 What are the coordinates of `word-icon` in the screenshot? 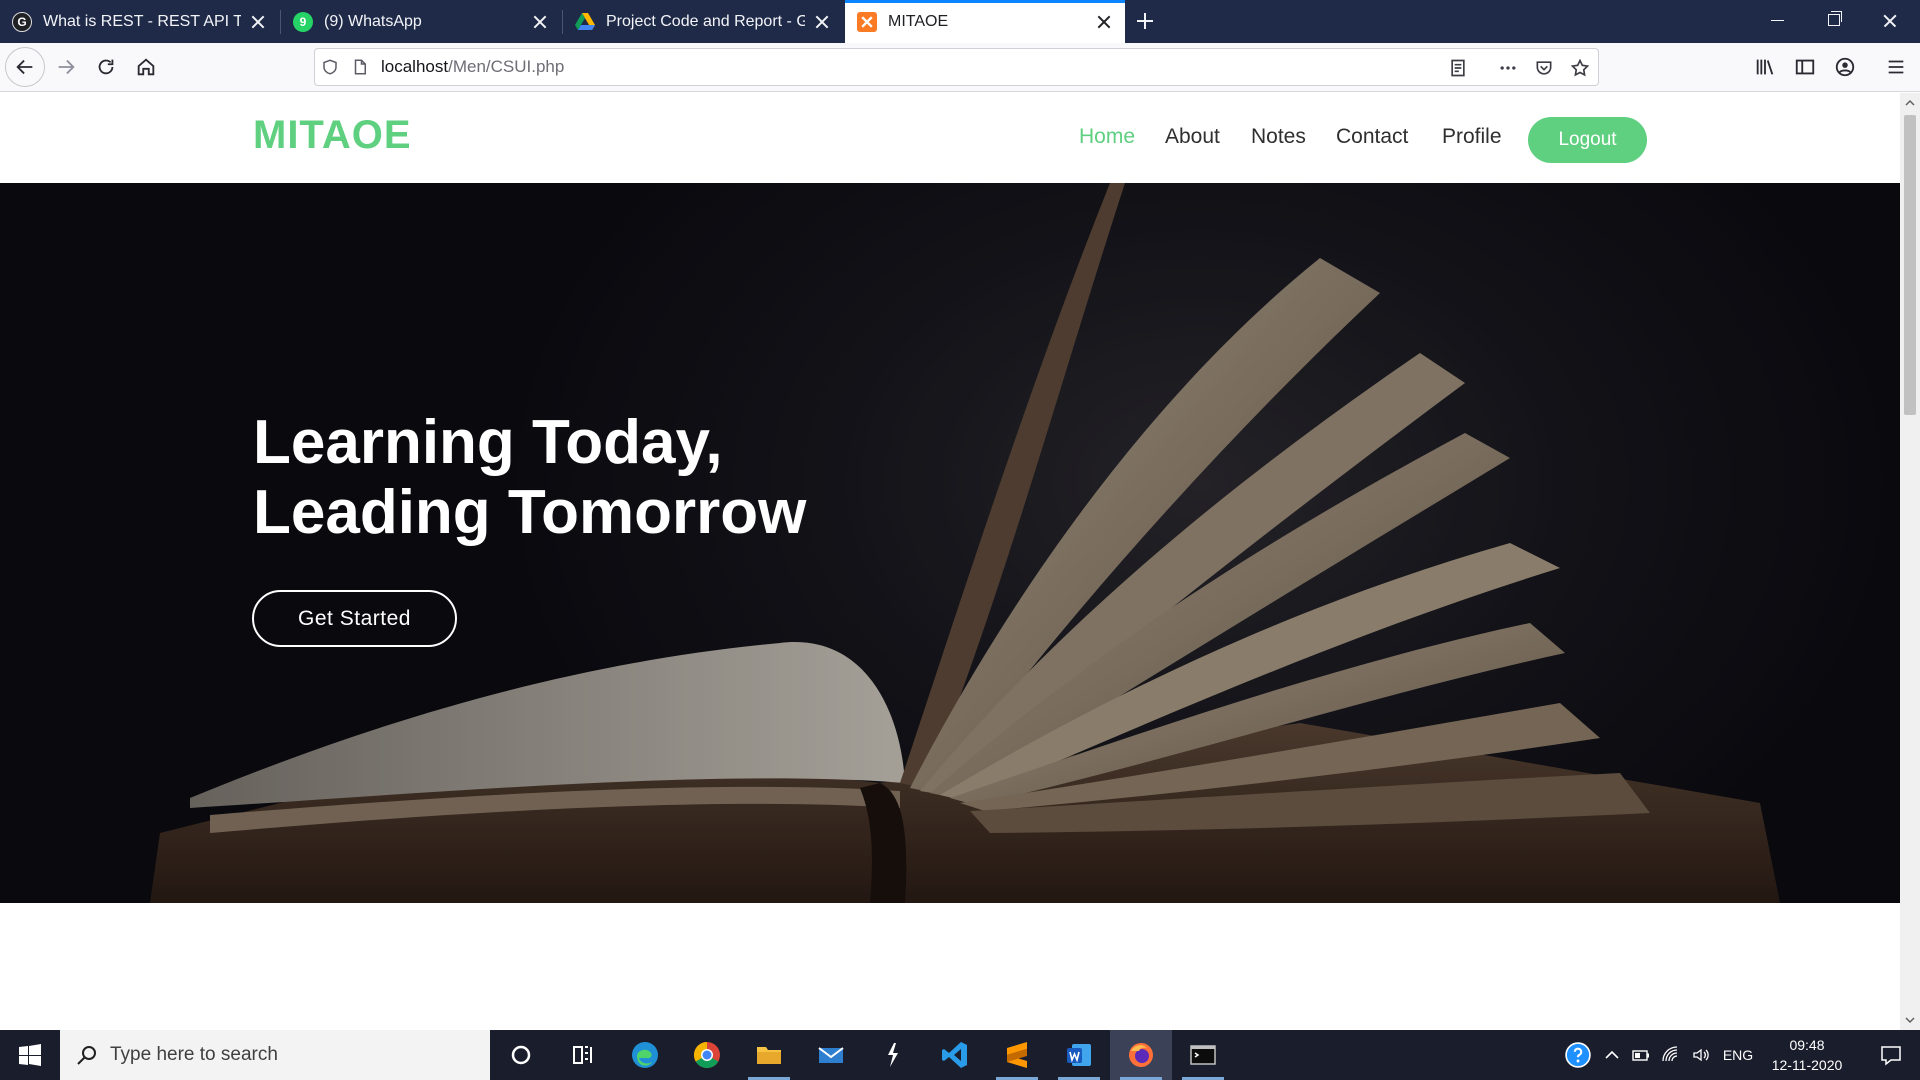 It's located at (1079, 1055).